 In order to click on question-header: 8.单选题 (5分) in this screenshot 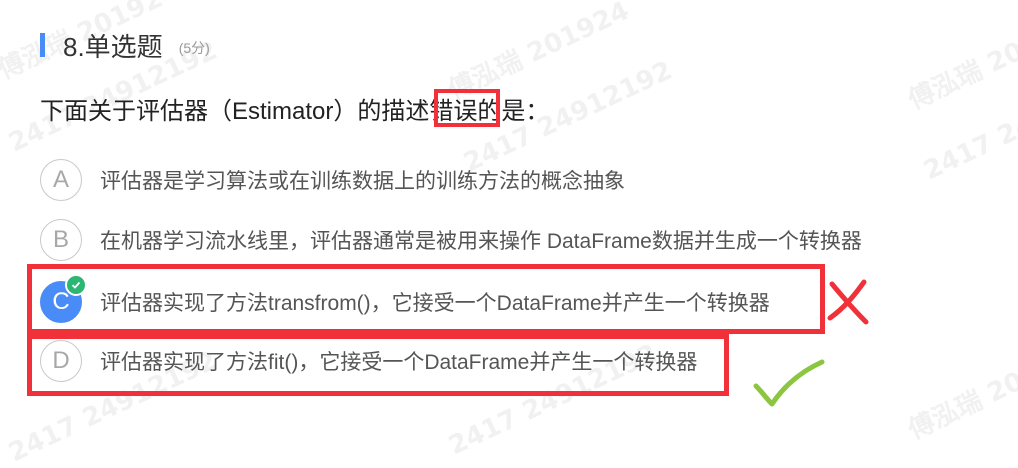, I will do `click(125, 45)`.